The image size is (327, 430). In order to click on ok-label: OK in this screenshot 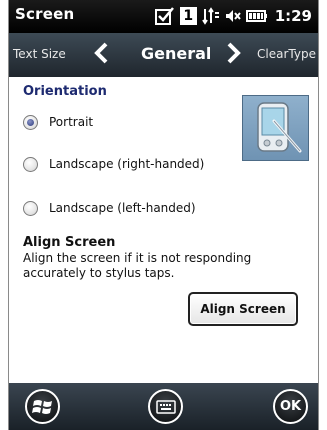, I will do `click(290, 406)`.